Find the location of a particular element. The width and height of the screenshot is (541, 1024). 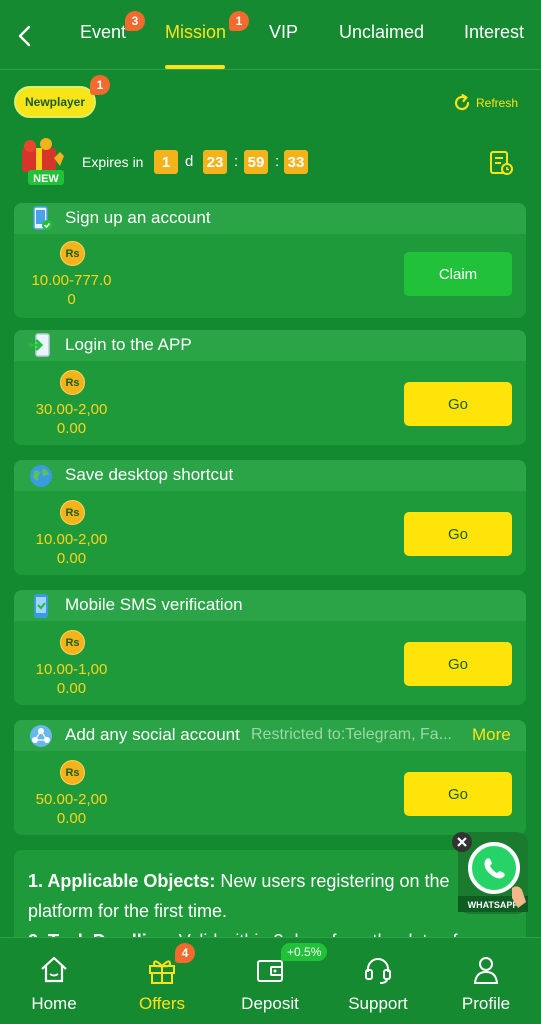

home-icon is located at coordinates (54, 969).